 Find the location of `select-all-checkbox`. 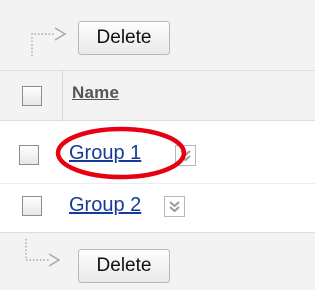

select-all-checkbox is located at coordinates (32, 96).